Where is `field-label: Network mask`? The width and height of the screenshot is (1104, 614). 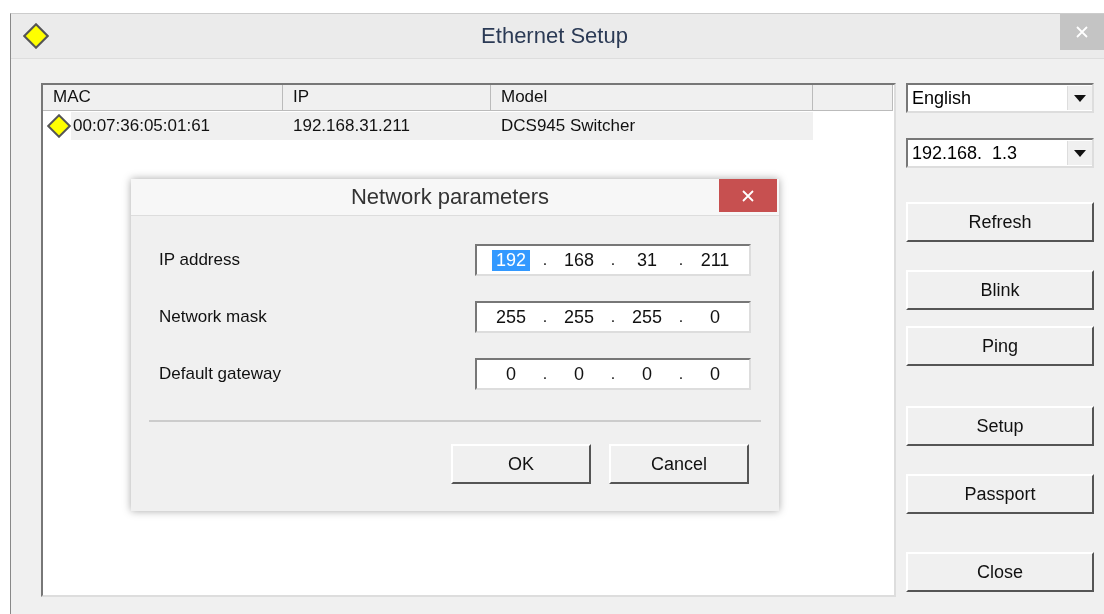
field-label: Network mask is located at coordinates (213, 317).